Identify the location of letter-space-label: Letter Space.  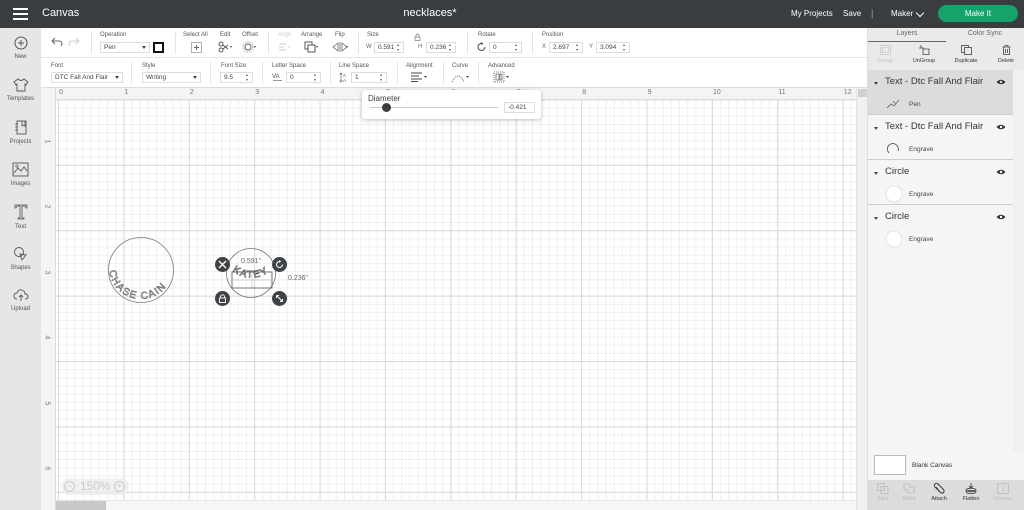
(289, 66).